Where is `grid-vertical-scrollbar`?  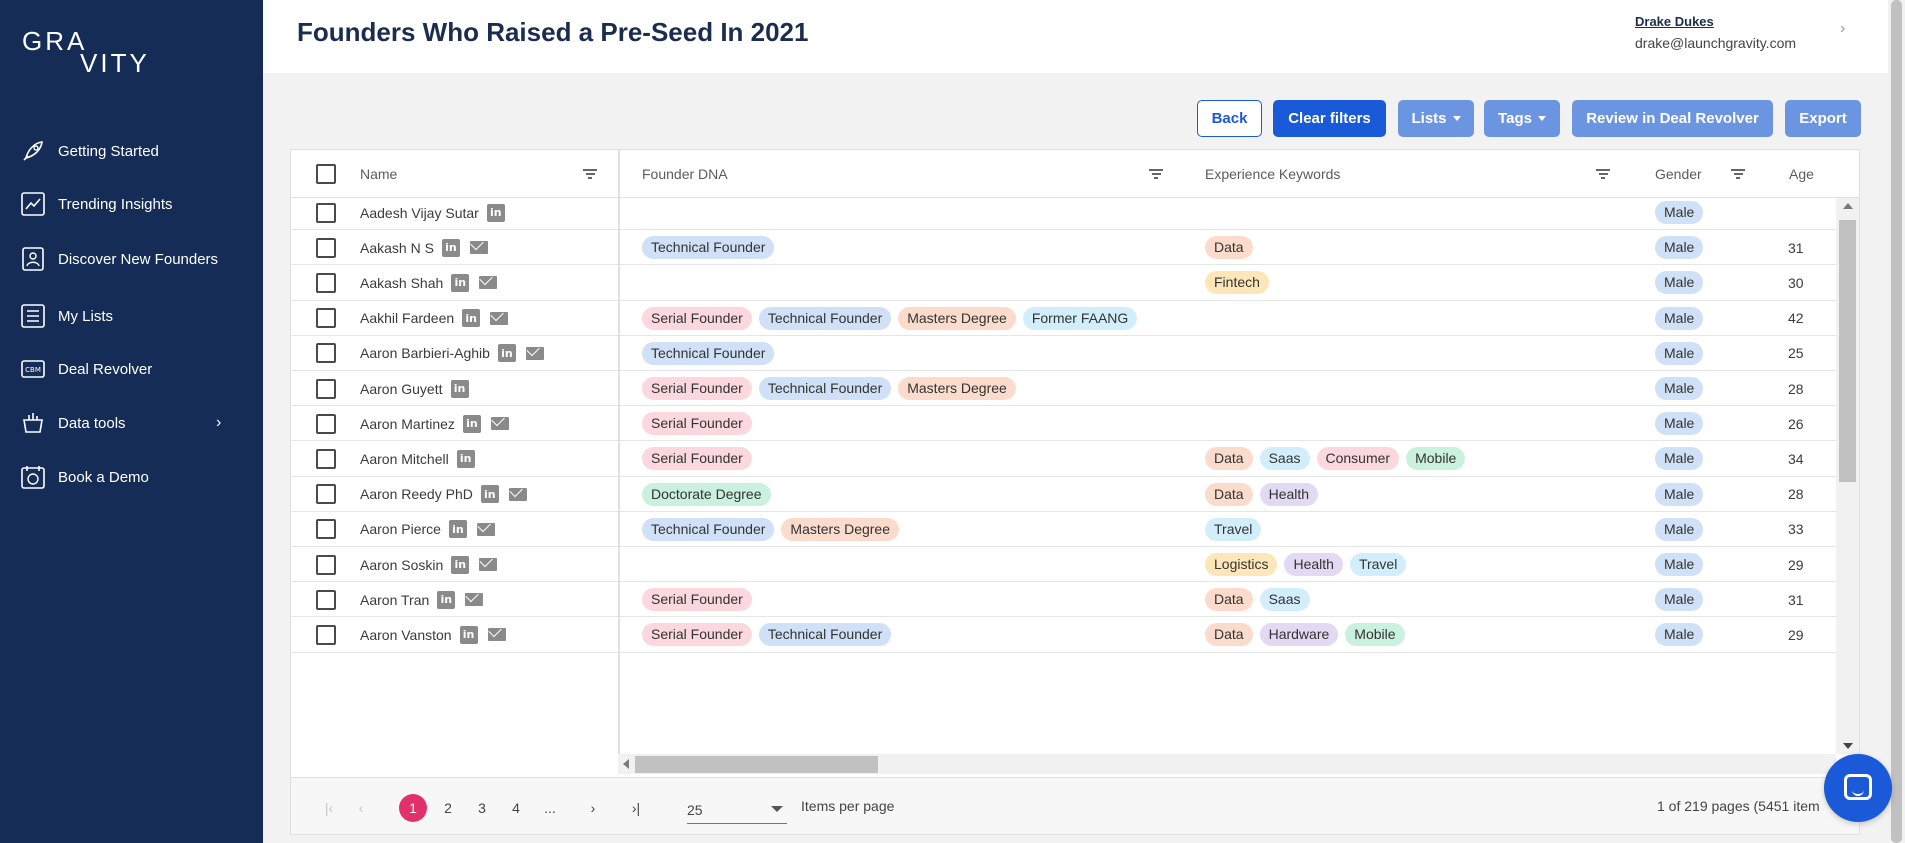 grid-vertical-scrollbar is located at coordinates (1847, 476).